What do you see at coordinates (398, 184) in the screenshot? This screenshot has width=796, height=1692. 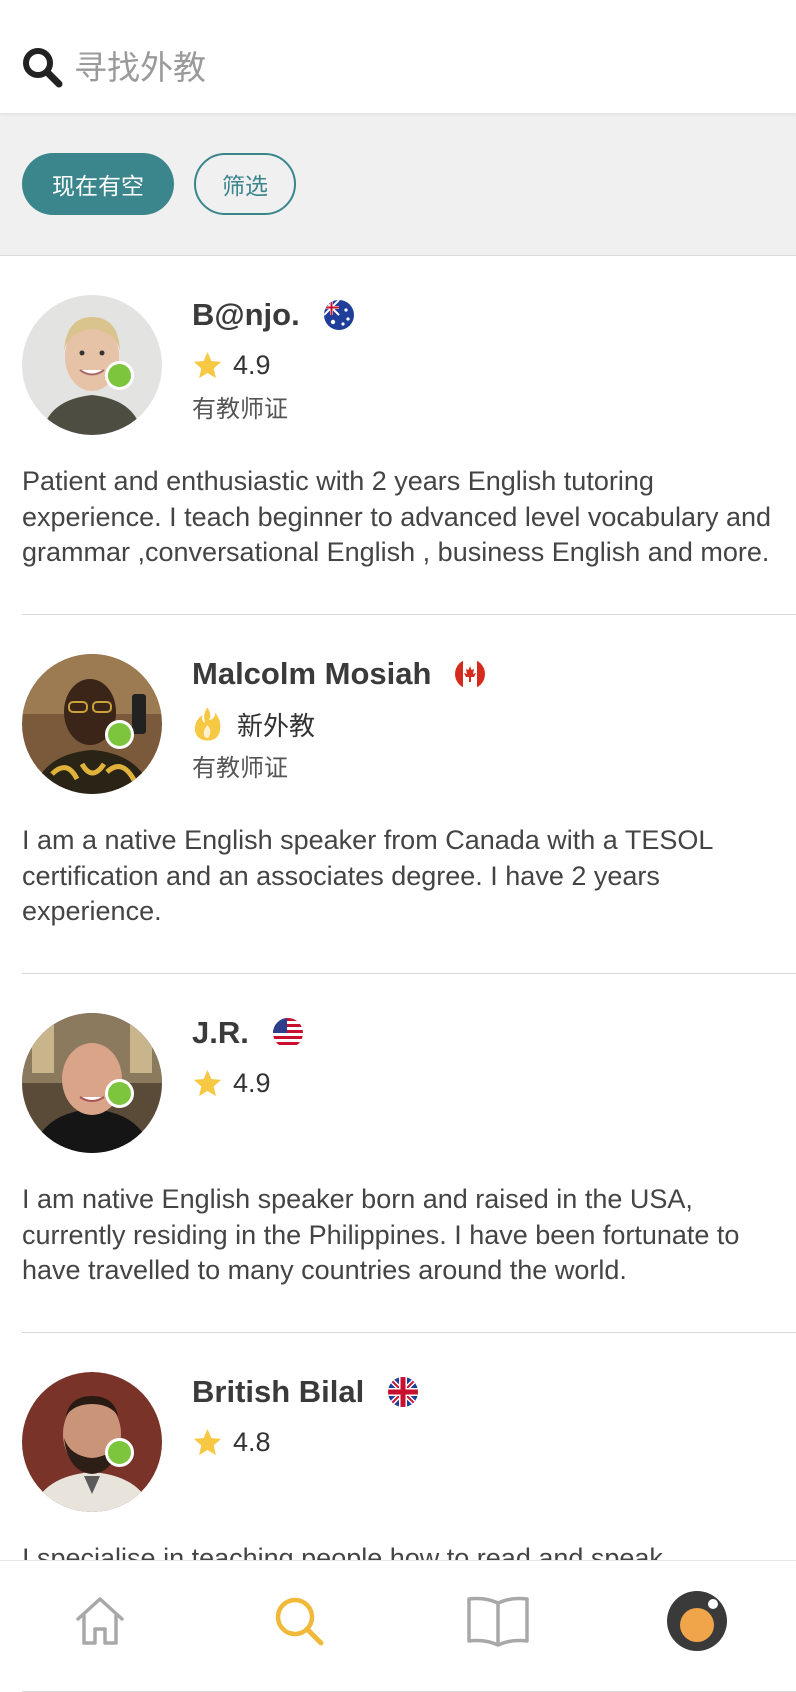 I see `filter-bar: 现在有空 筛选` at bounding box center [398, 184].